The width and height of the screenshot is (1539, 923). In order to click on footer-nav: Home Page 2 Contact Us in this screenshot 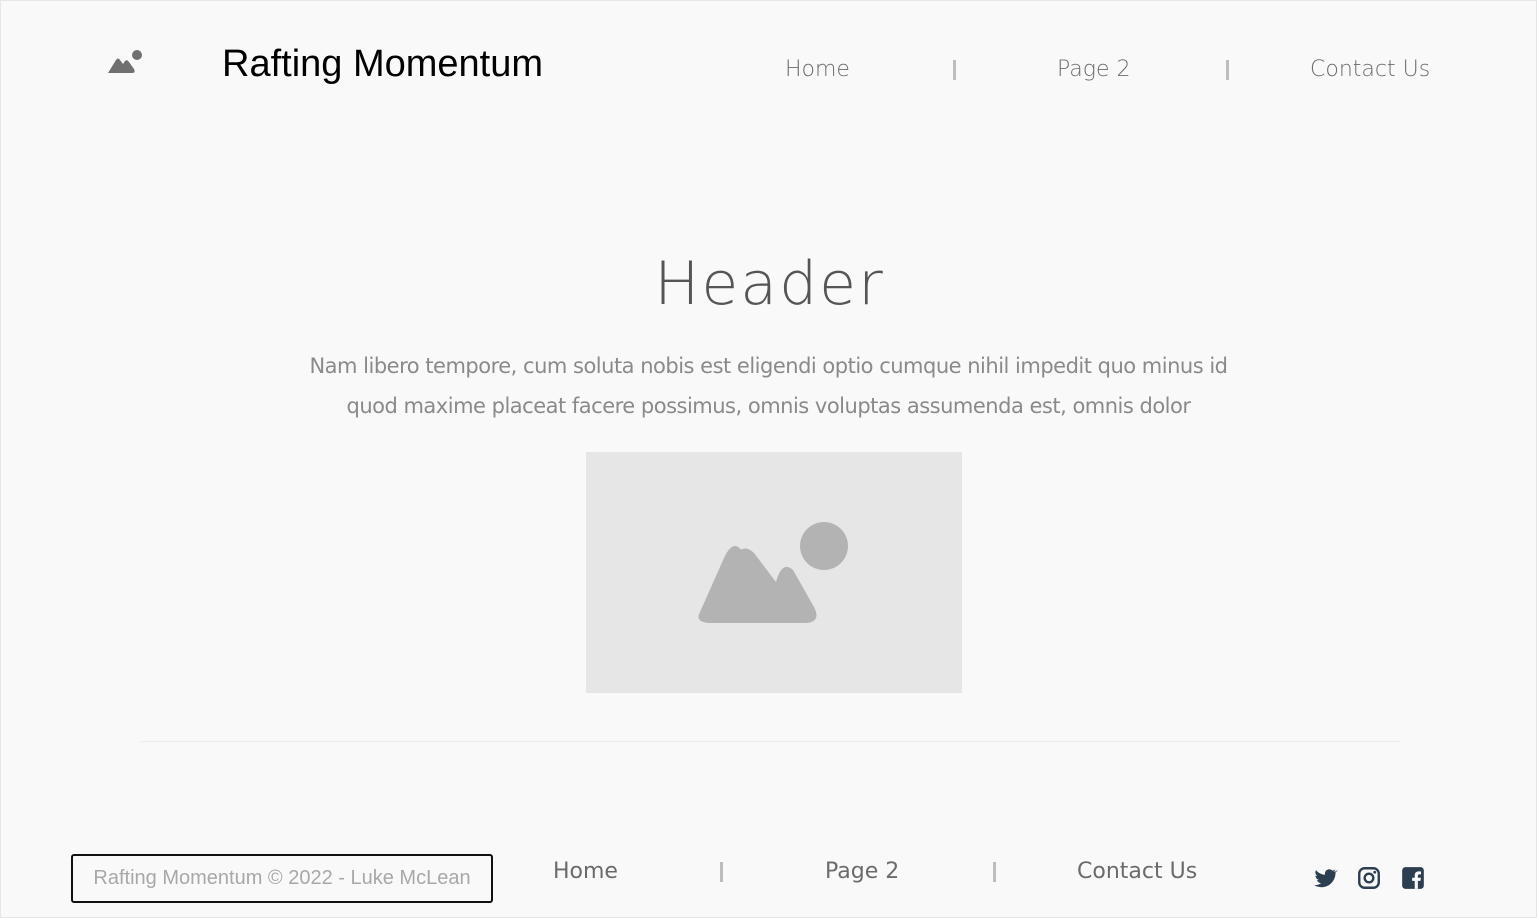, I will do `click(769, 872)`.